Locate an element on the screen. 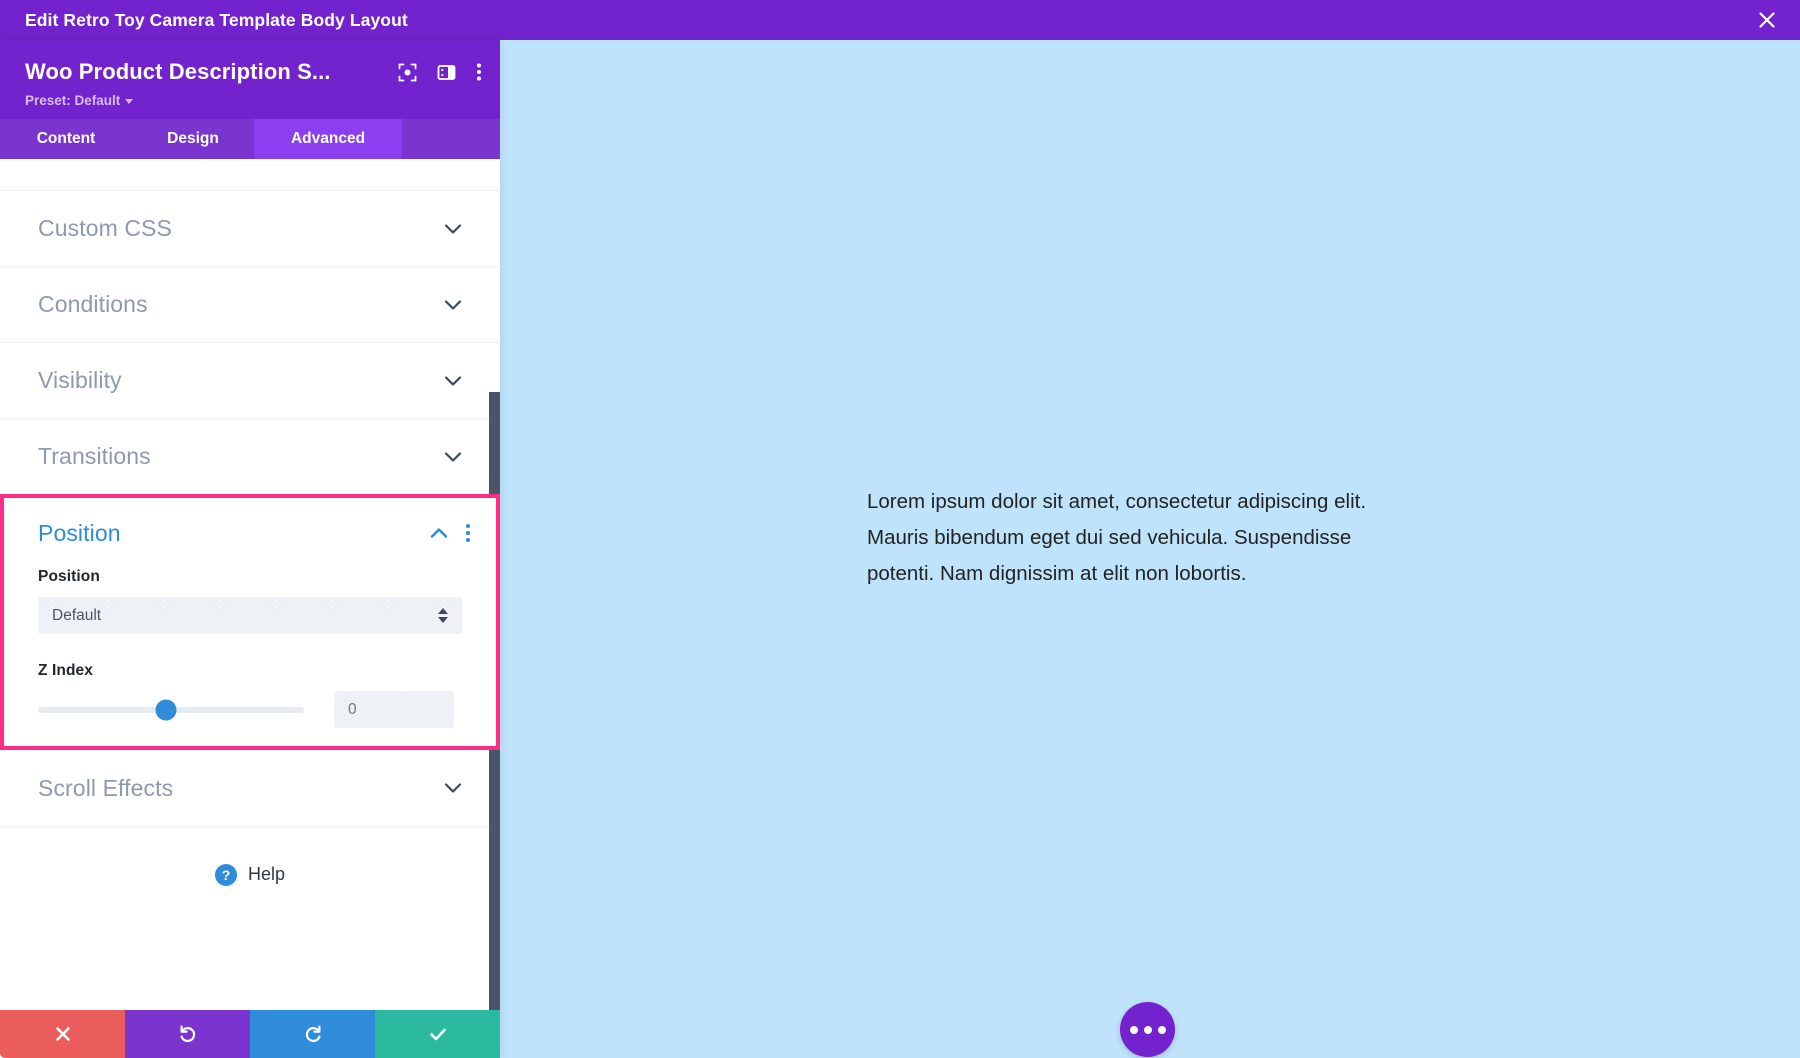 This screenshot has height=1058, width=1800. focus-module-icon is located at coordinates (407, 72).